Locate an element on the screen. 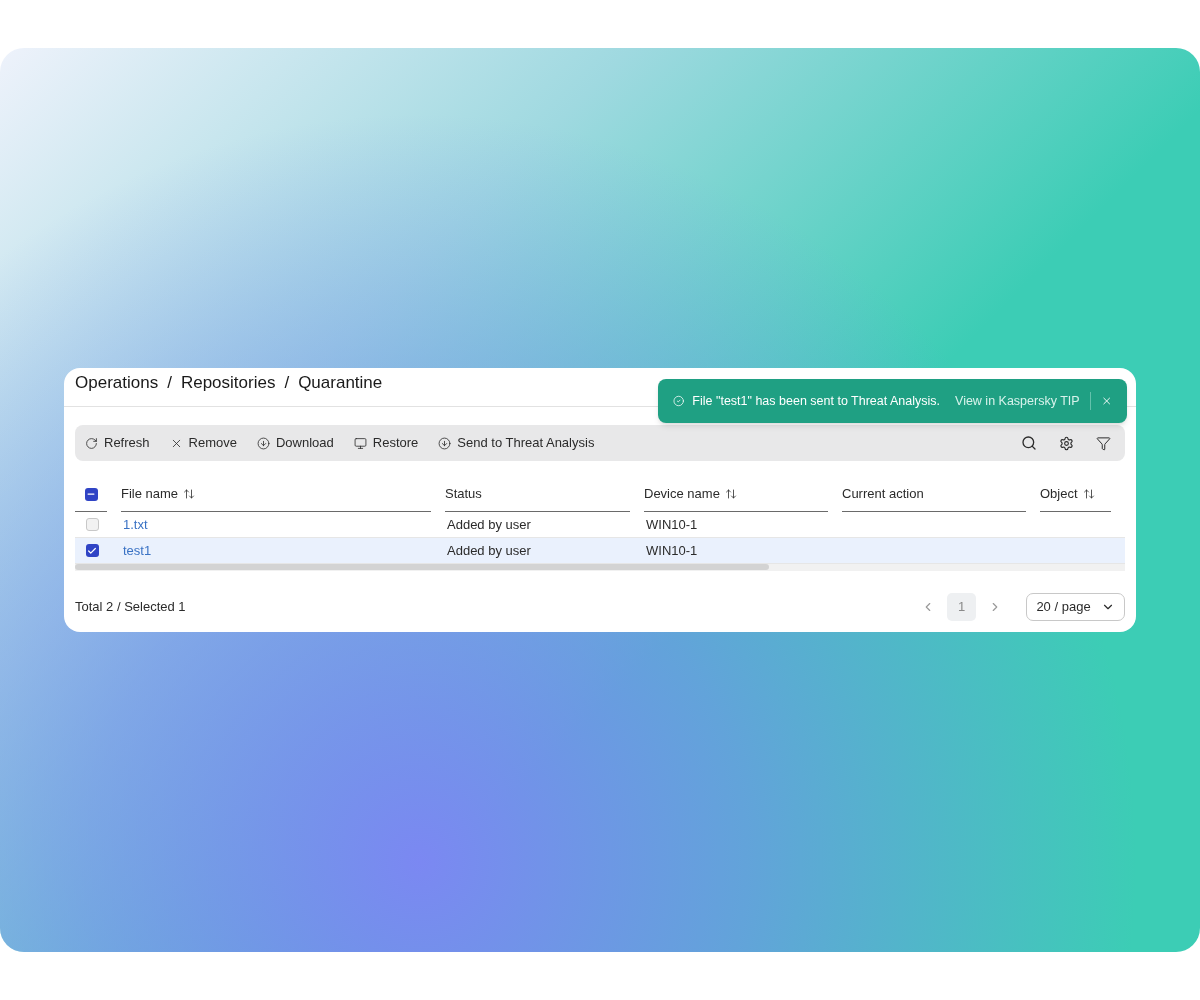  file-link: test1 is located at coordinates (137, 550).